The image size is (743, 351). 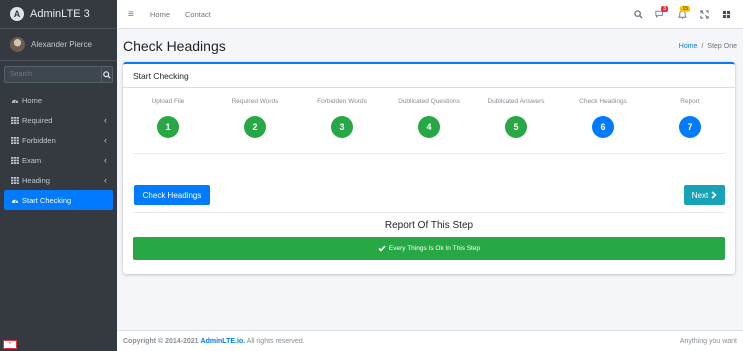 I want to click on step-forbidden-words: Forbidden Words 3, so click(x=342, y=118).